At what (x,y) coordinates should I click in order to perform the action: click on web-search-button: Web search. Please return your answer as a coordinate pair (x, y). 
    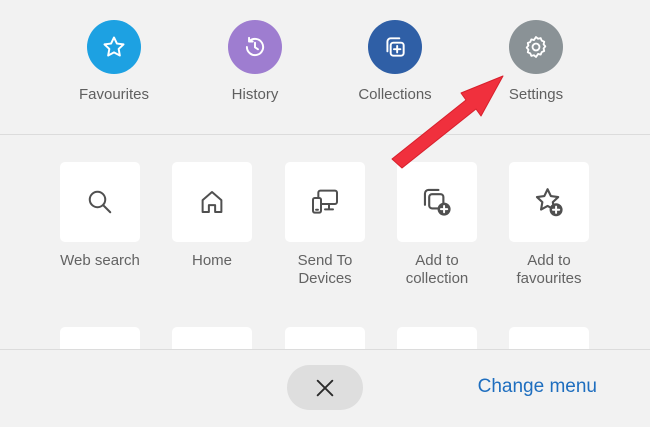
    Looking at the image, I should click on (100, 216).